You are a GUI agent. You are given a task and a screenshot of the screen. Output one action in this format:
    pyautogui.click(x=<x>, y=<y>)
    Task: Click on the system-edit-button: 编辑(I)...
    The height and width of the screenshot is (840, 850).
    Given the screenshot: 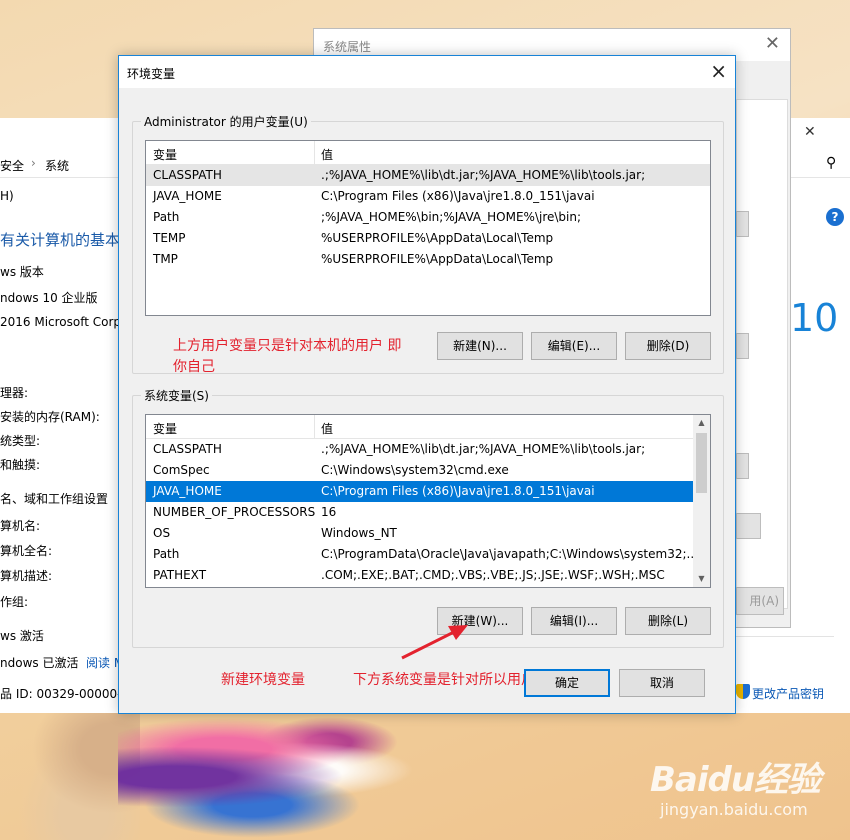 What is the action you would take?
    pyautogui.click(x=574, y=621)
    